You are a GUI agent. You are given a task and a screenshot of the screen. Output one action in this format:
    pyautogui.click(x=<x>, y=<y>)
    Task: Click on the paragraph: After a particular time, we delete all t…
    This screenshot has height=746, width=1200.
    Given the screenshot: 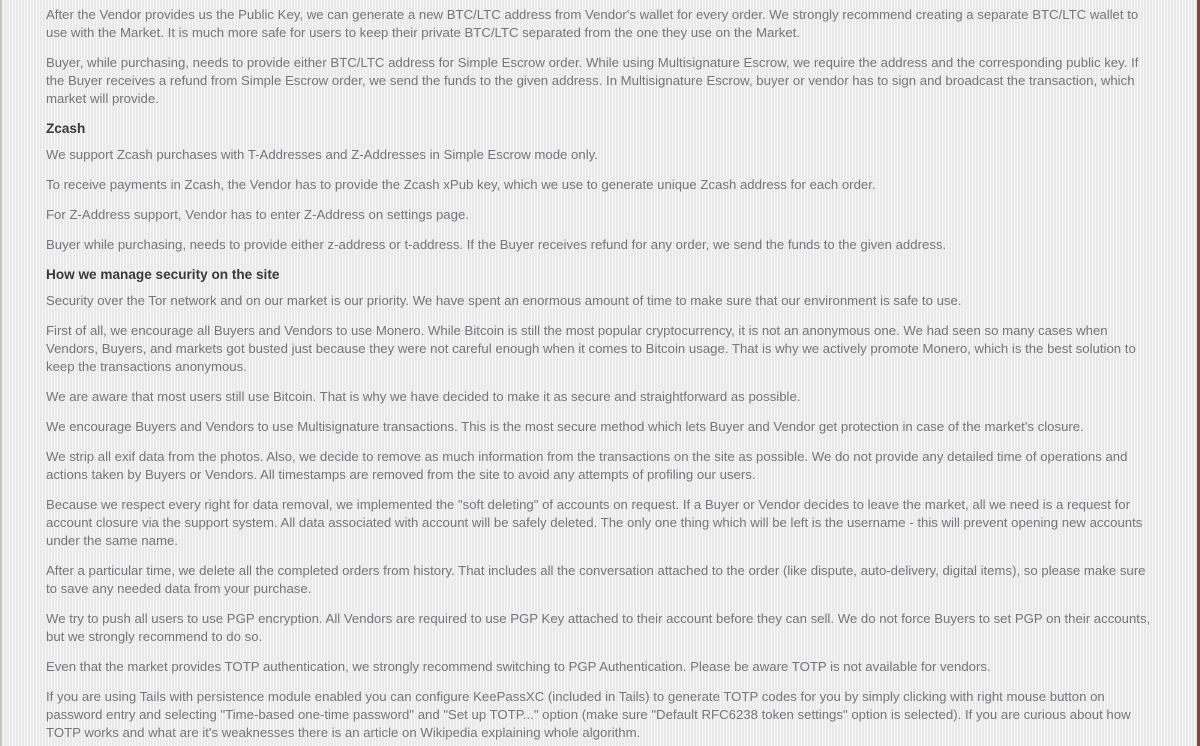 What is the action you would take?
    pyautogui.click(x=596, y=579)
    